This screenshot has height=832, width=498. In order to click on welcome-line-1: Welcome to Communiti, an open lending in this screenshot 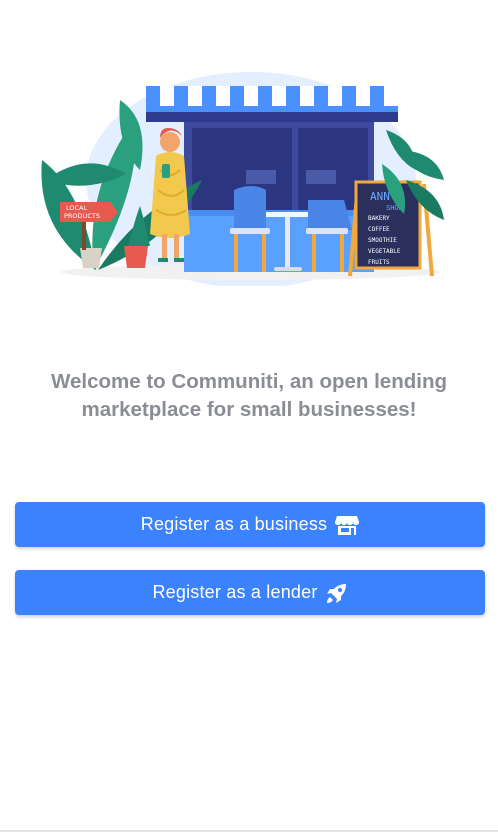, I will do `click(249, 381)`.